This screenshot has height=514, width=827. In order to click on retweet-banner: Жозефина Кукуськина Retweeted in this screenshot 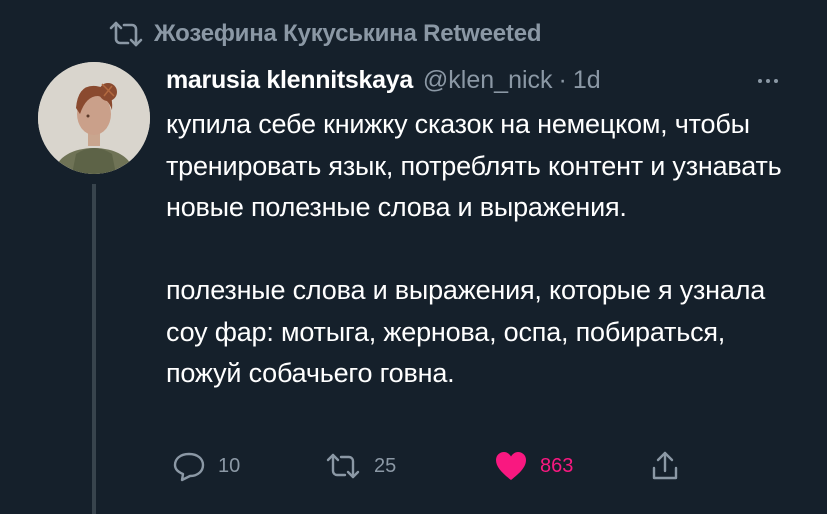, I will do `click(325, 34)`.